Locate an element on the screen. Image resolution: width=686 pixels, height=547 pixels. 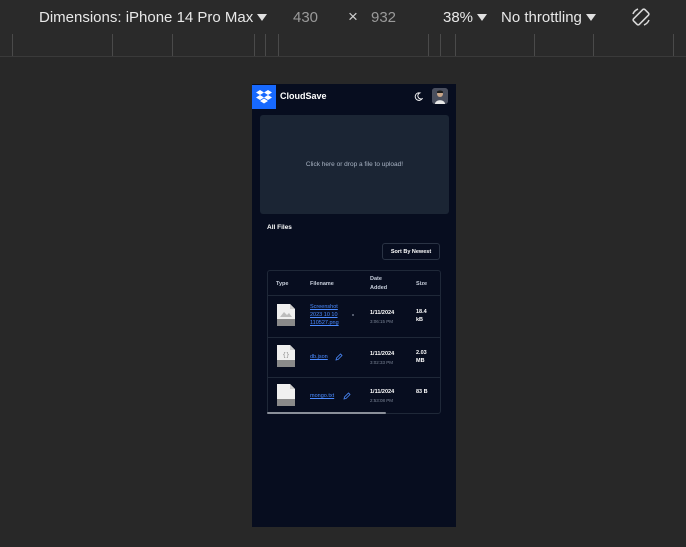
file-size: 18.4 kB is located at coordinates (421, 316).